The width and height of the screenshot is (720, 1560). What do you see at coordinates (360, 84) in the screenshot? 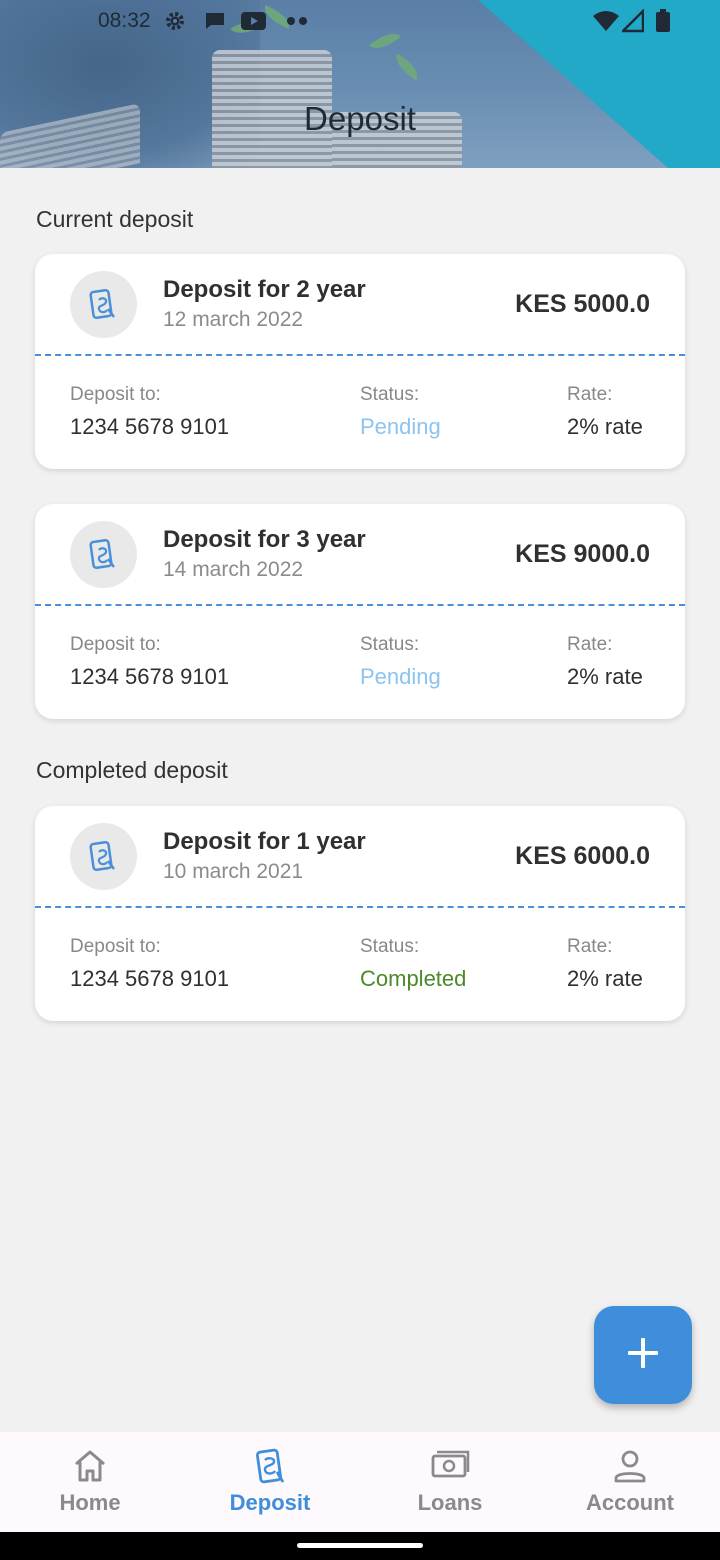
I see `header-banner: 08:32 Deposit` at bounding box center [360, 84].